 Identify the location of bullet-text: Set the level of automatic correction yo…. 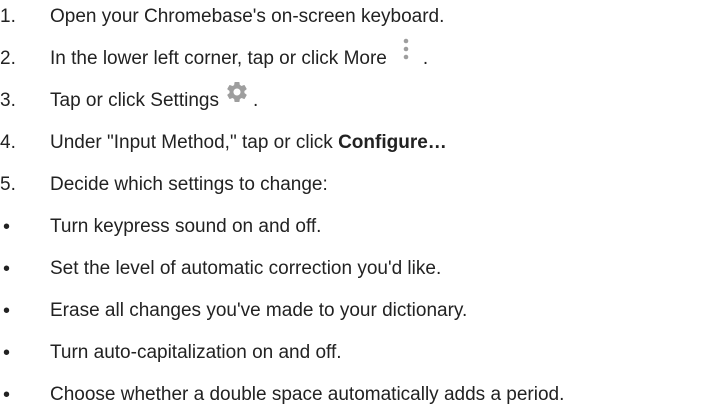
(246, 268).